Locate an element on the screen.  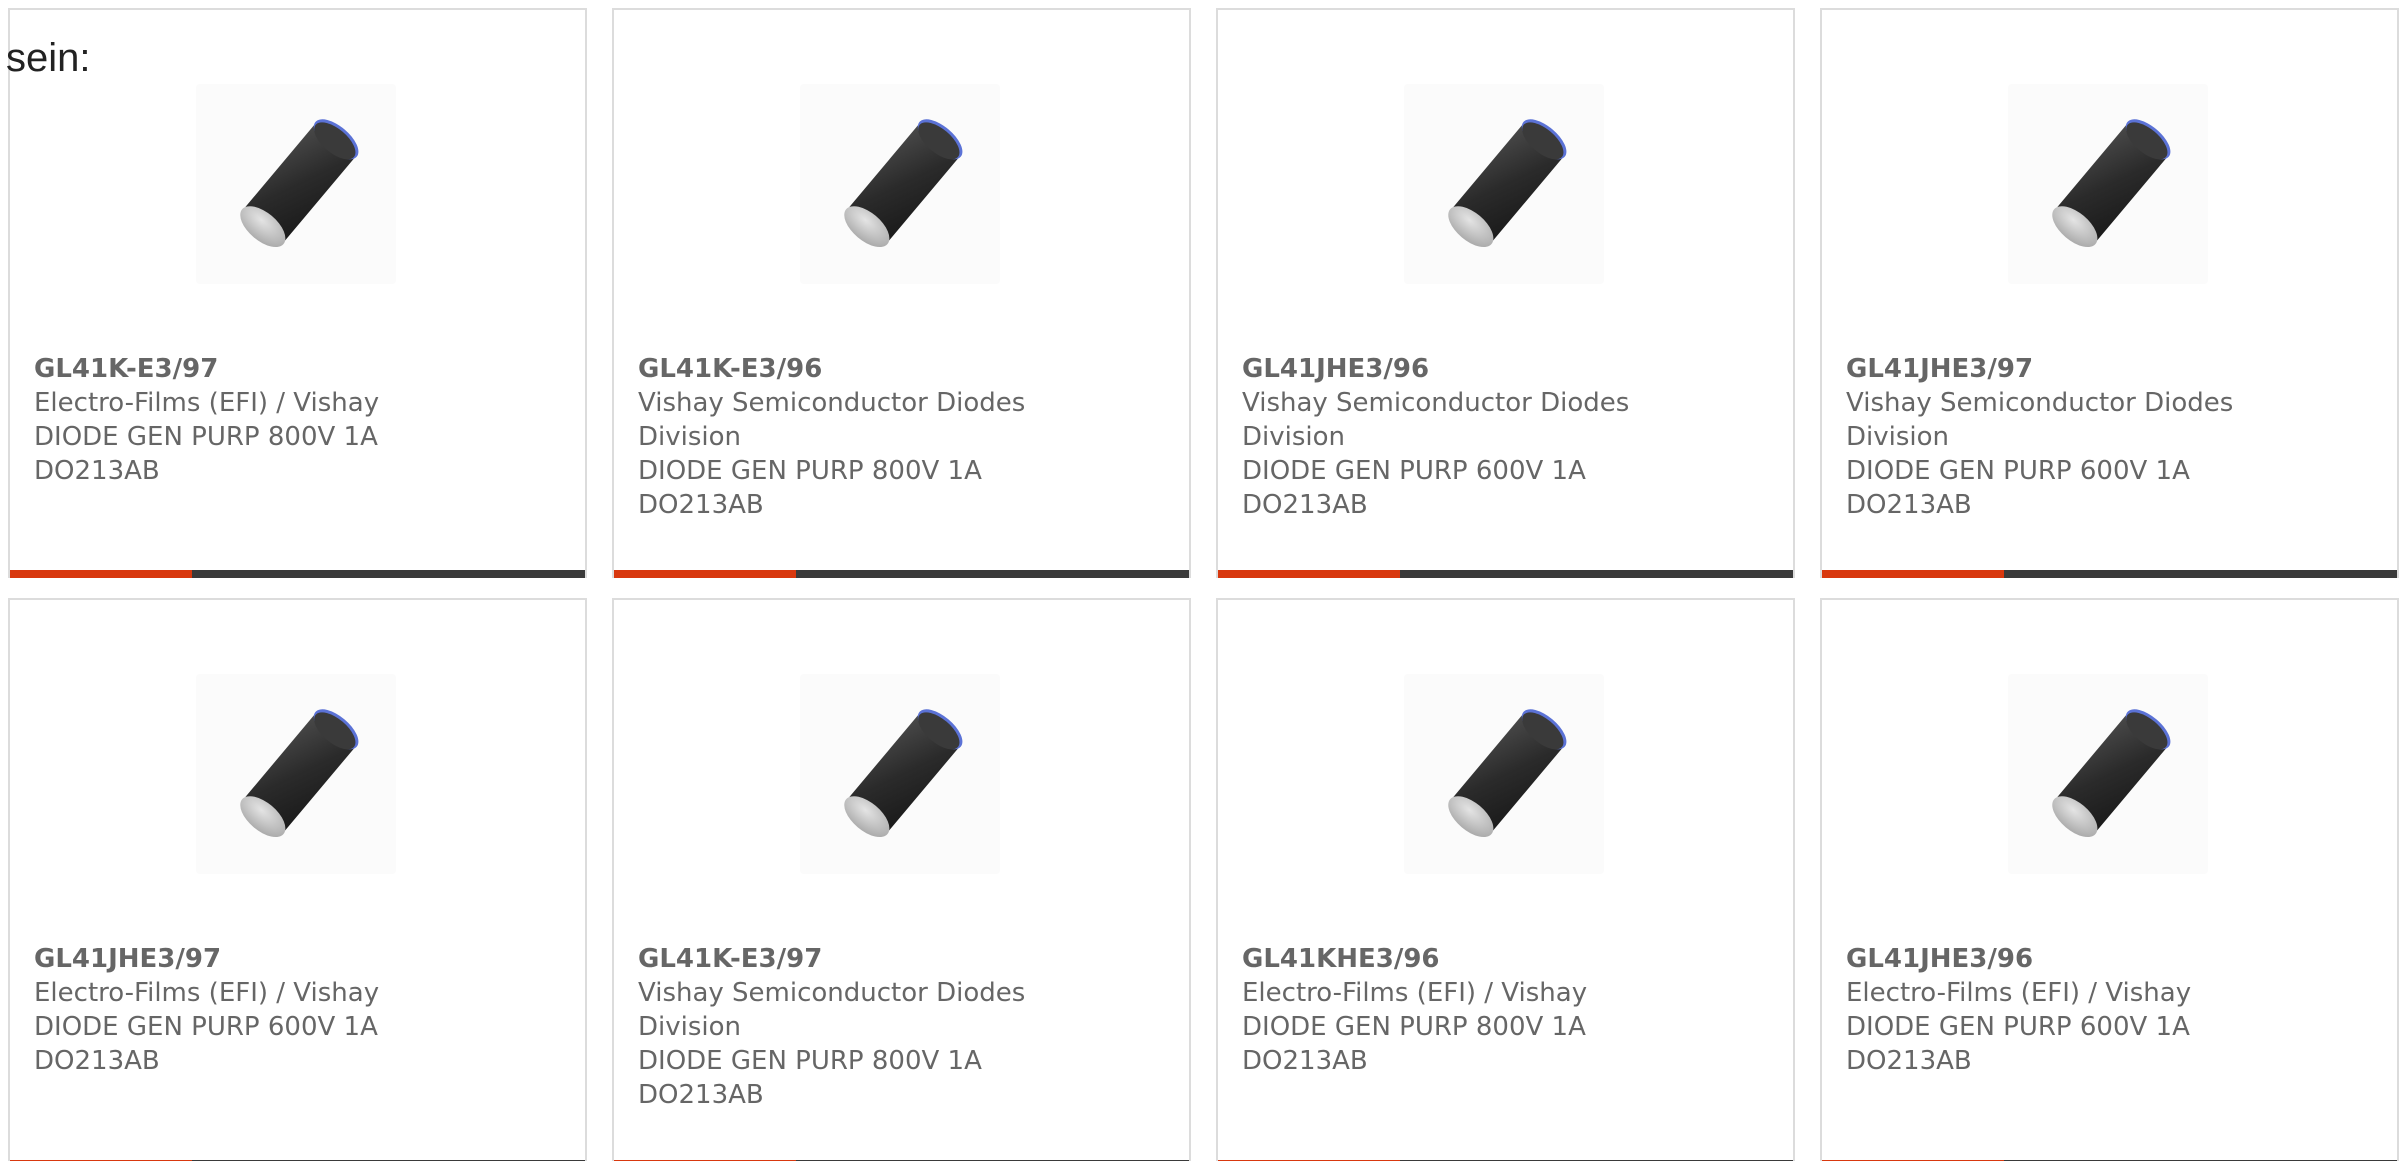
part-number: GL41KHE3/96 is located at coordinates (1505, 959).